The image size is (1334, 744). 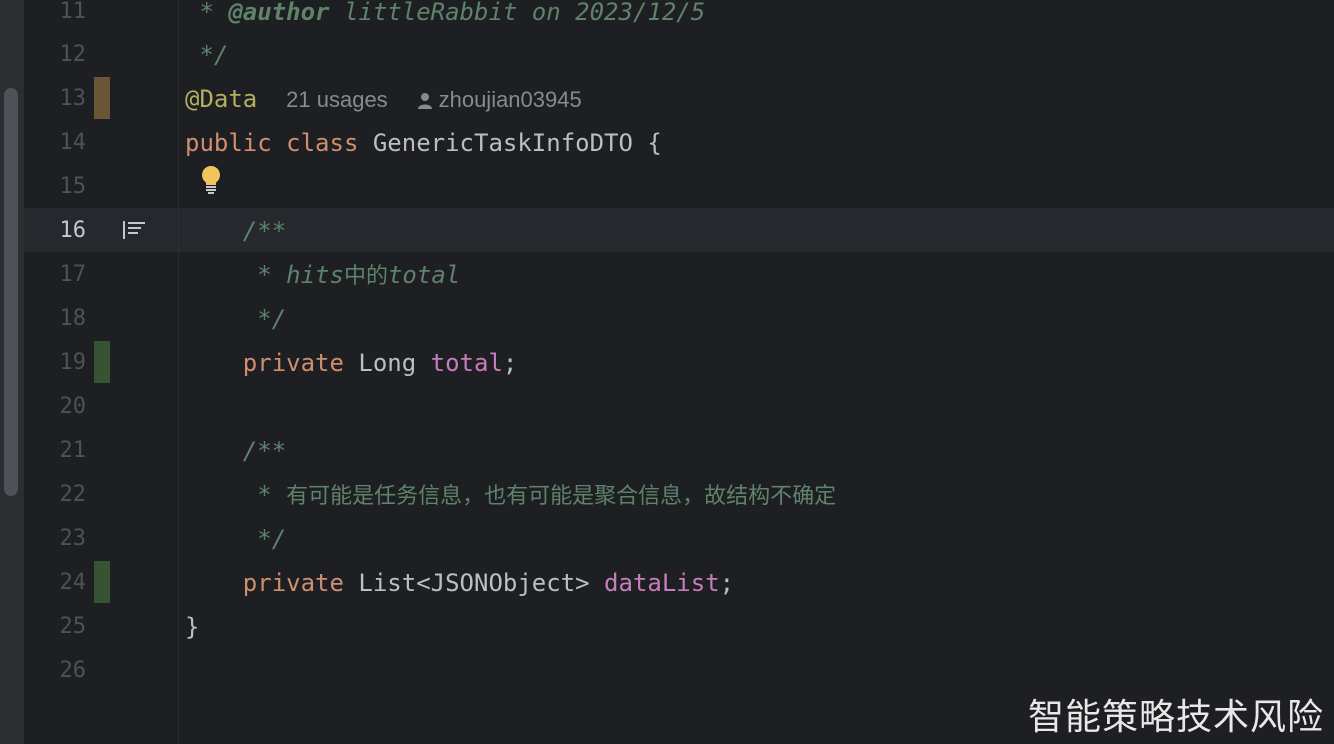 I want to click on field-name: total, so click(x=466, y=363).